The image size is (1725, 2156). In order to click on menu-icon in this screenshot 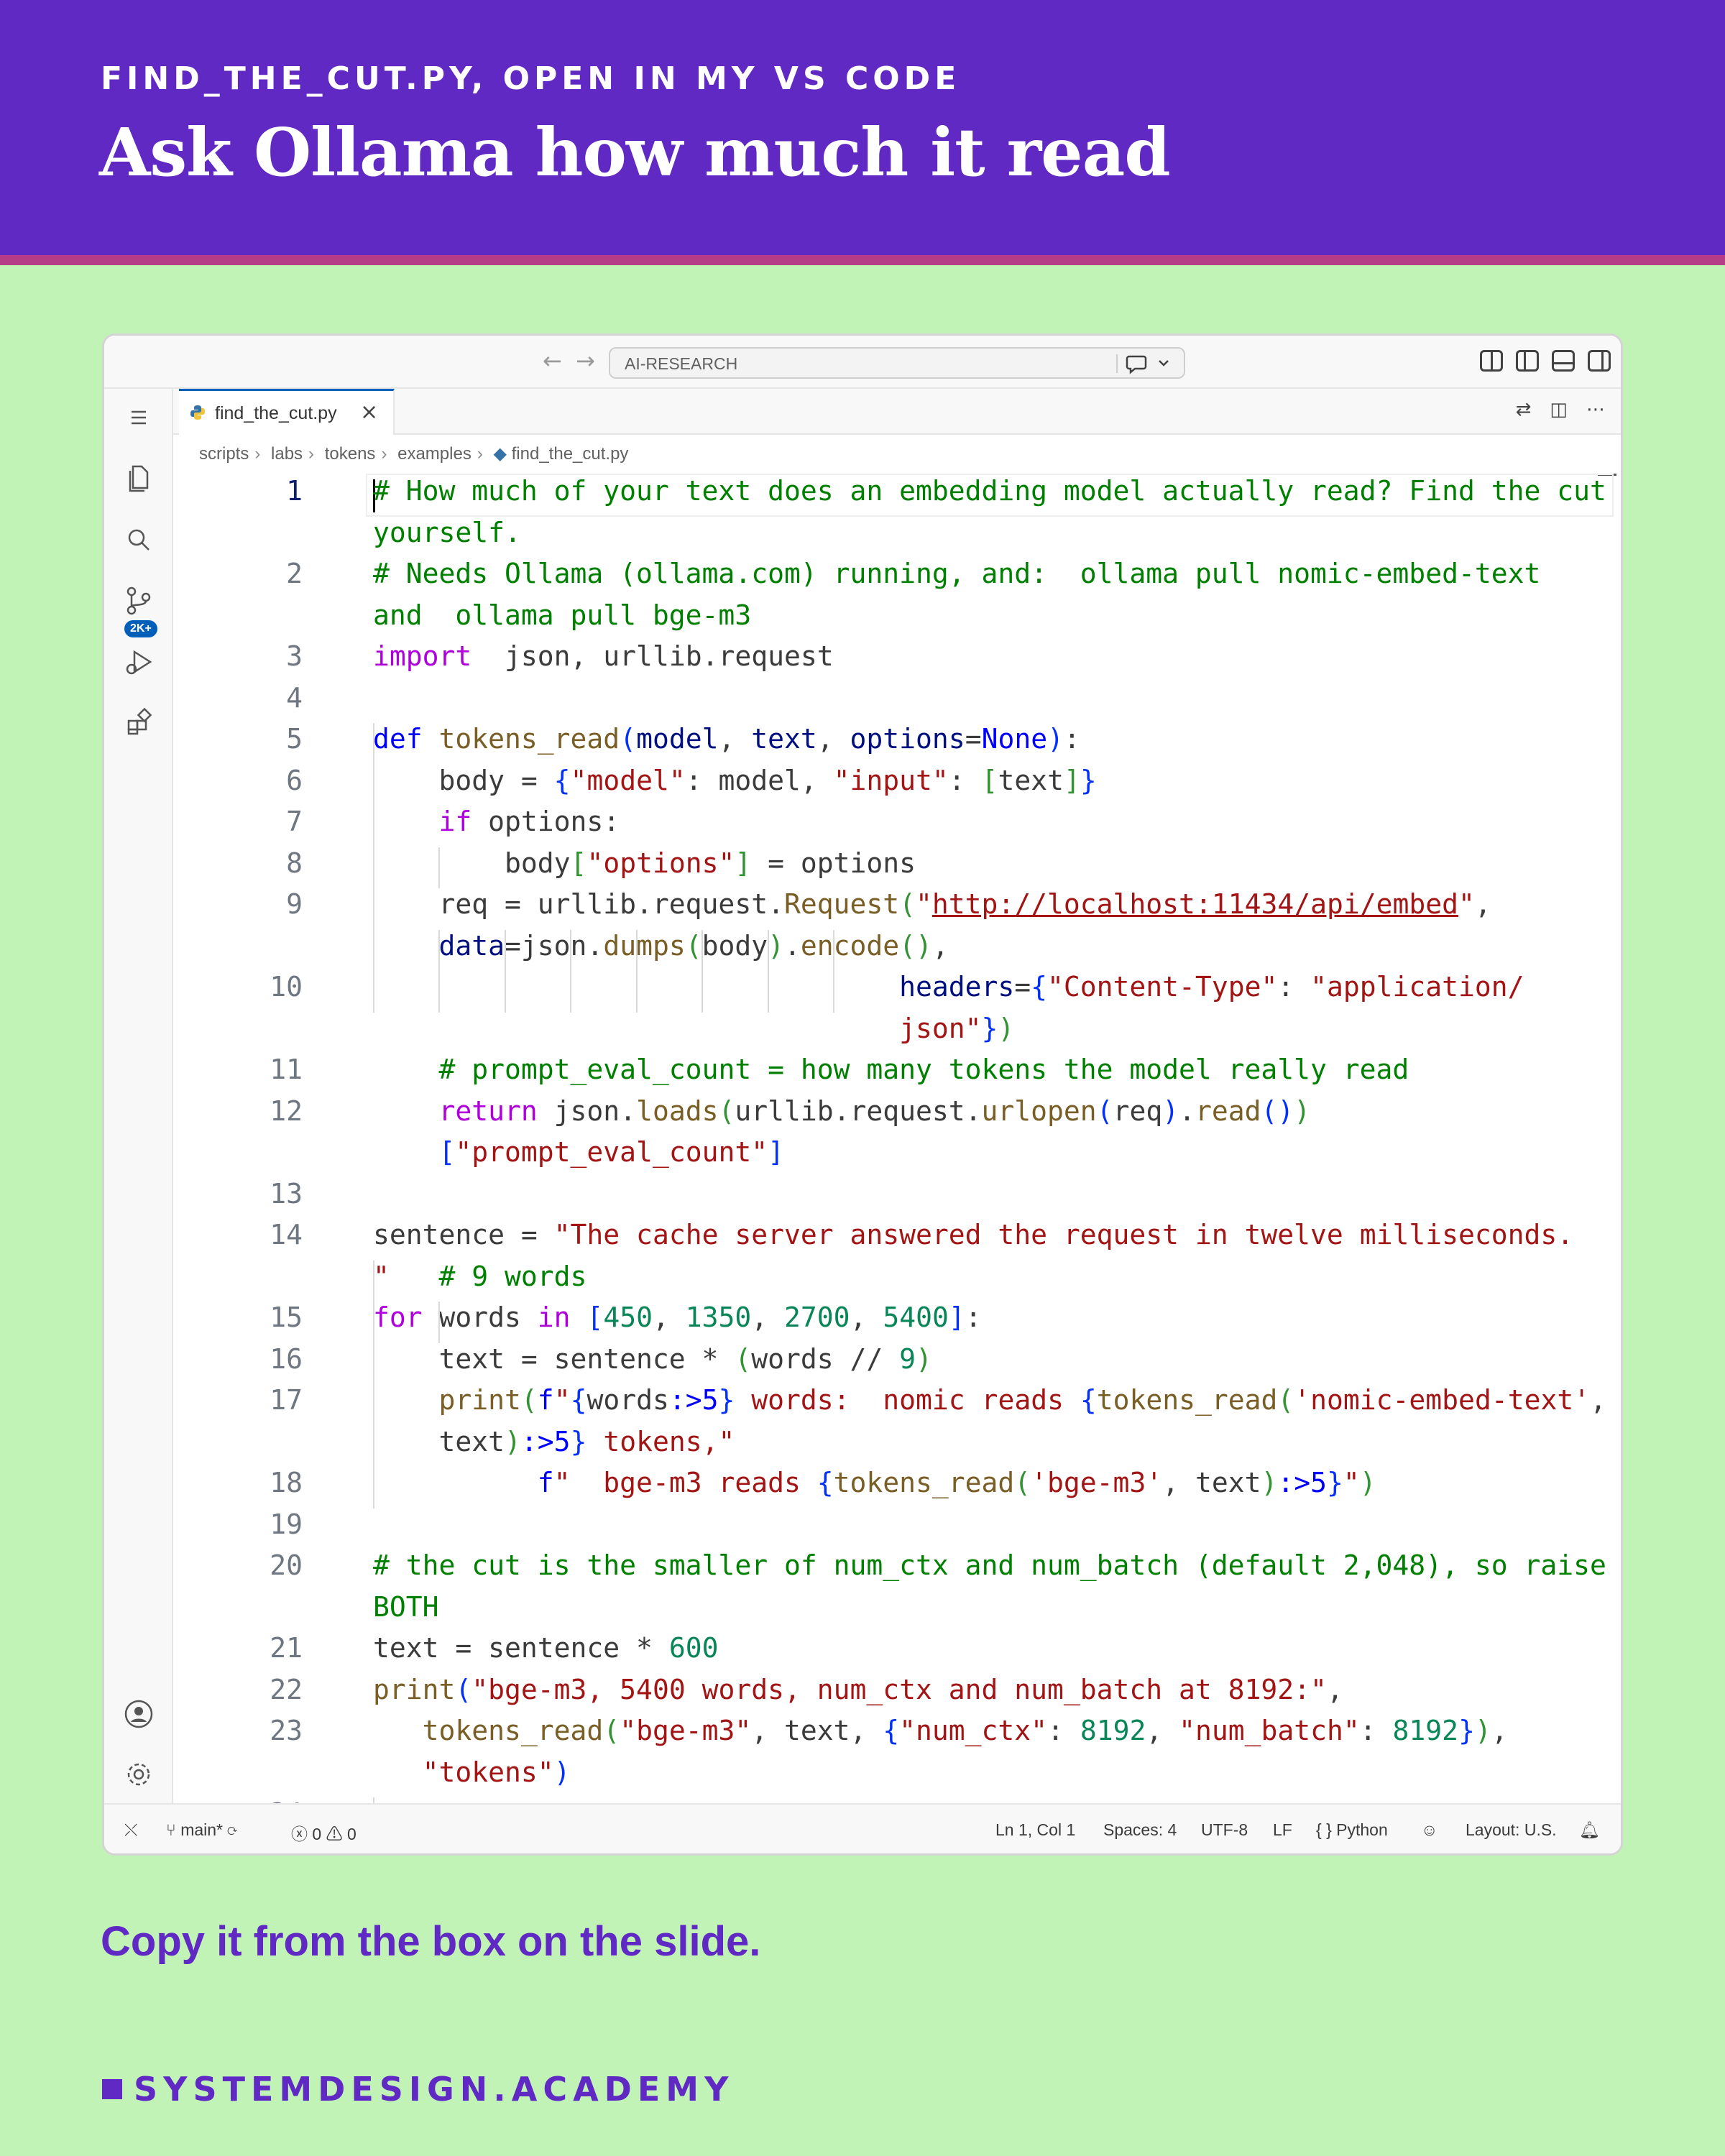, I will do `click(138, 417)`.